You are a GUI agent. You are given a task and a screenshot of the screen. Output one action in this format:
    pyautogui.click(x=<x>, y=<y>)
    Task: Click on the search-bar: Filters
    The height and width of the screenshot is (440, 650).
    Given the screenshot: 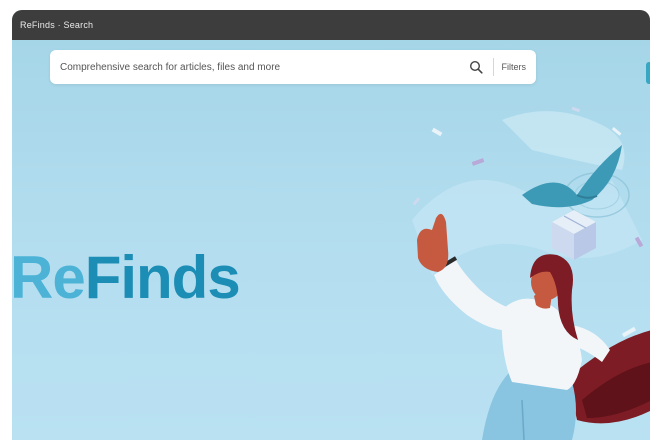 What is the action you would take?
    pyautogui.click(x=293, y=67)
    